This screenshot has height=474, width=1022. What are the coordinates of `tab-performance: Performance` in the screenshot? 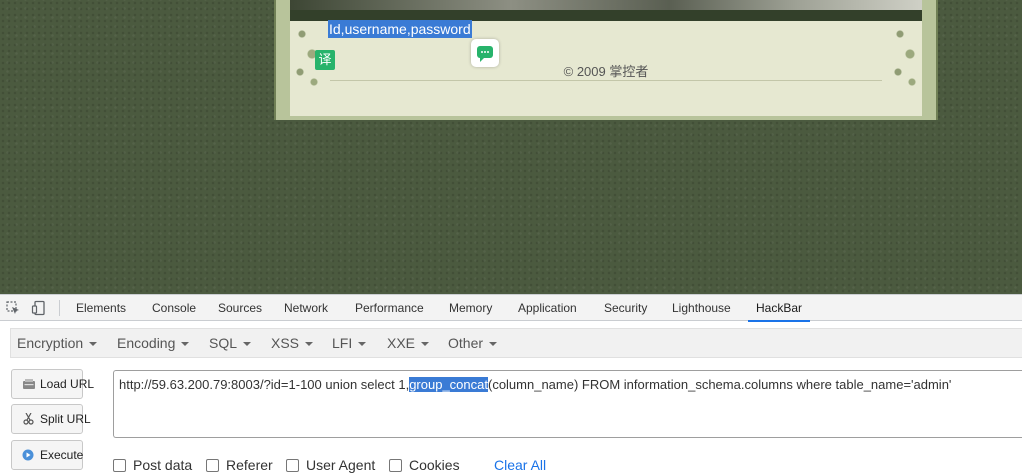 It's located at (389, 308).